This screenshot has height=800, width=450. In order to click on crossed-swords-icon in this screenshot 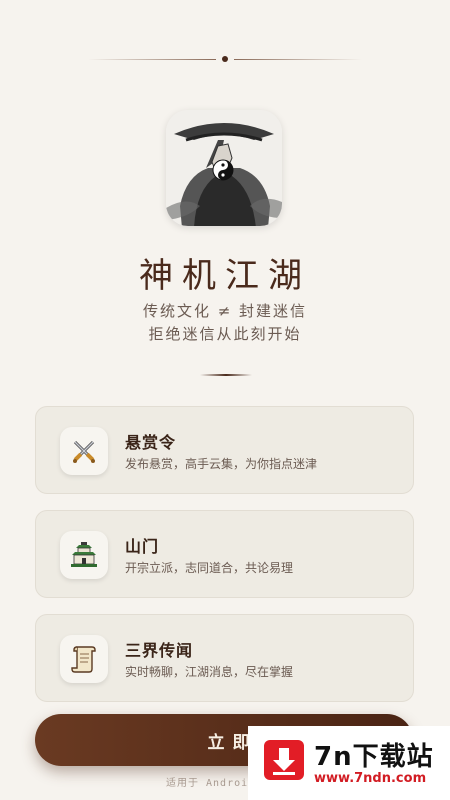, I will do `click(84, 451)`.